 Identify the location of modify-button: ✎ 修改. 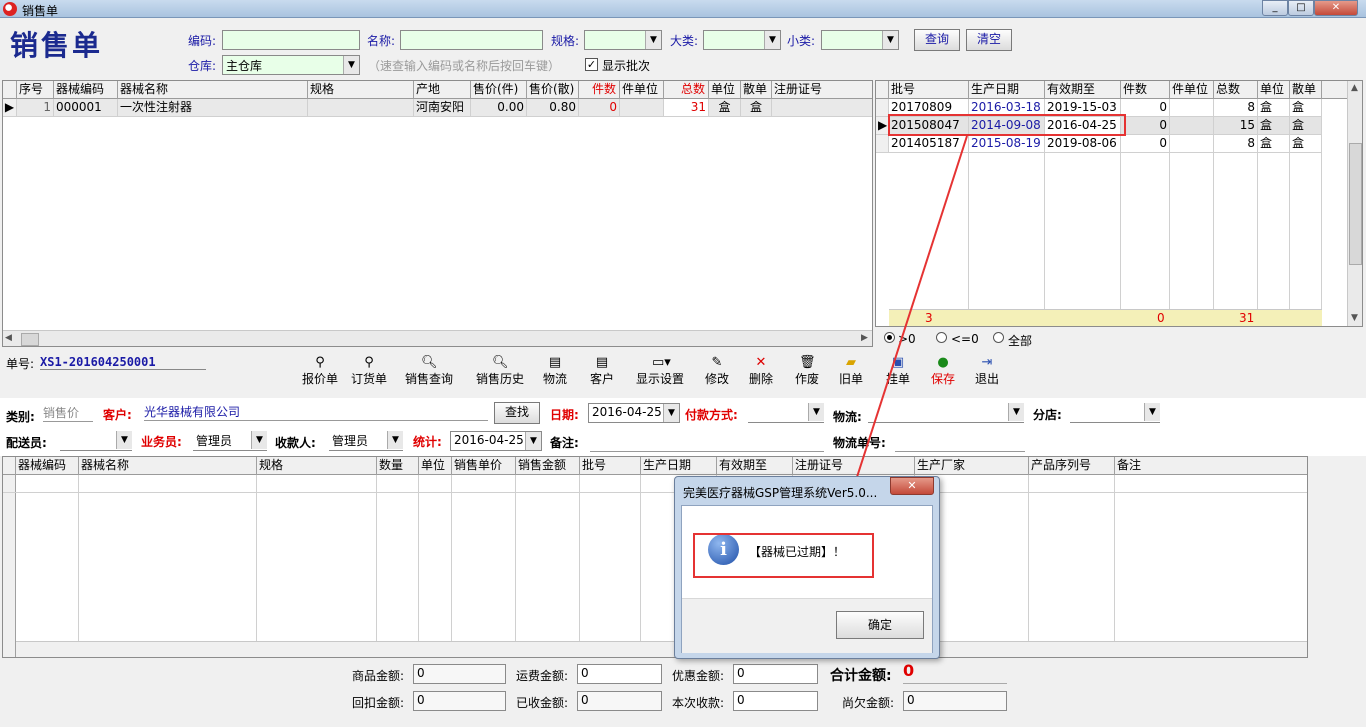
(717, 373).